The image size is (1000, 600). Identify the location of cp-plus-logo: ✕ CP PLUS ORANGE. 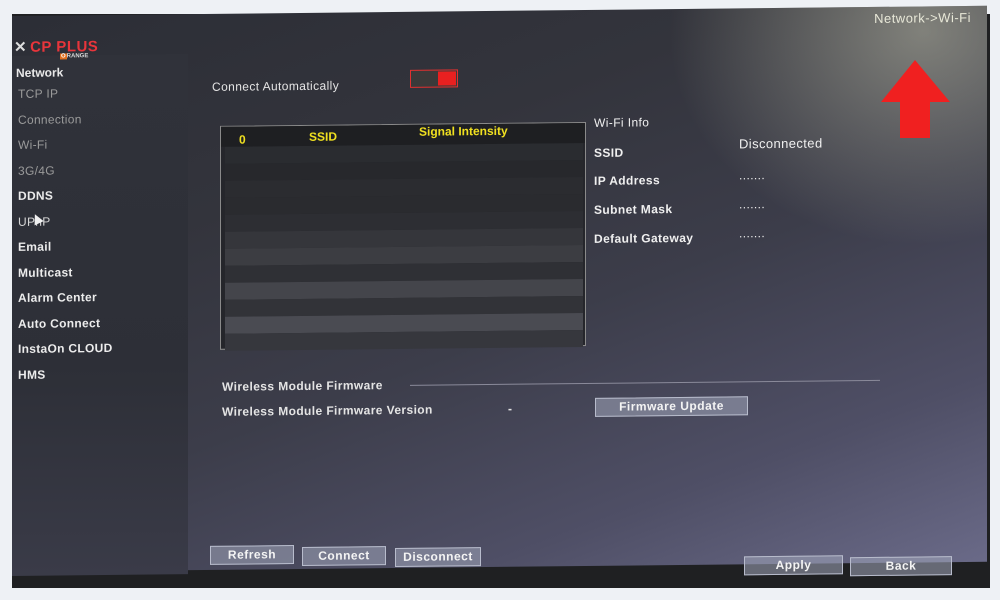
(56, 48).